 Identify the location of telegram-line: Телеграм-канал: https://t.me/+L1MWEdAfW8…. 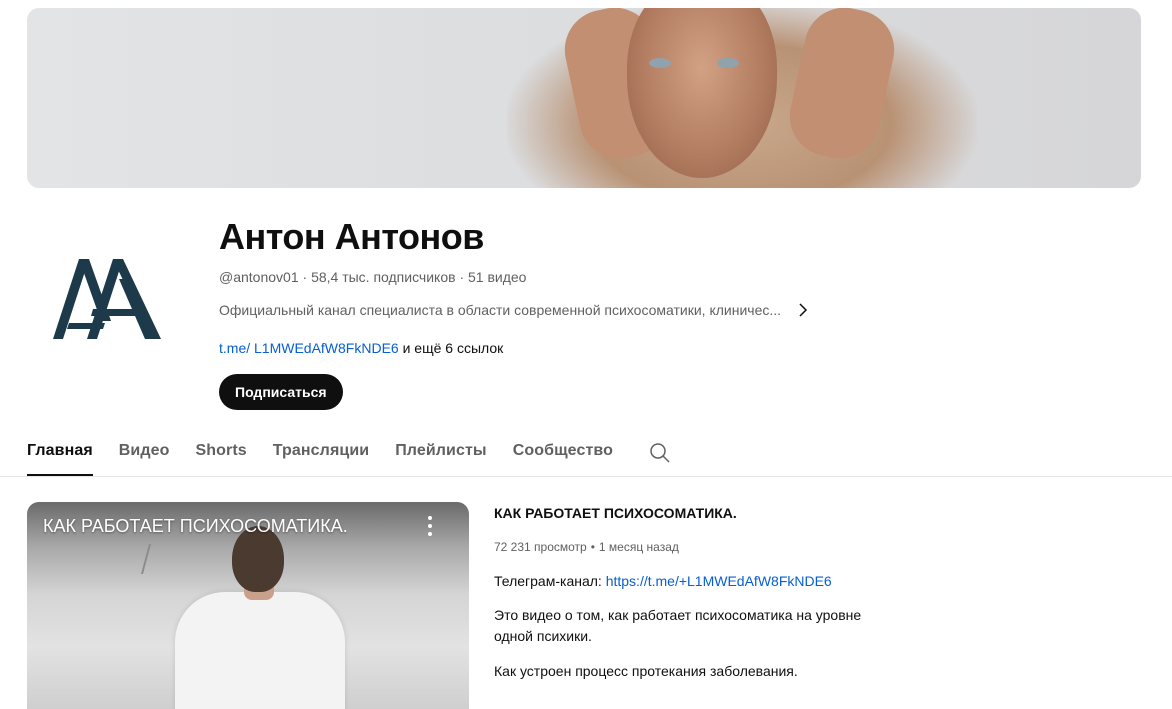
(704, 581).